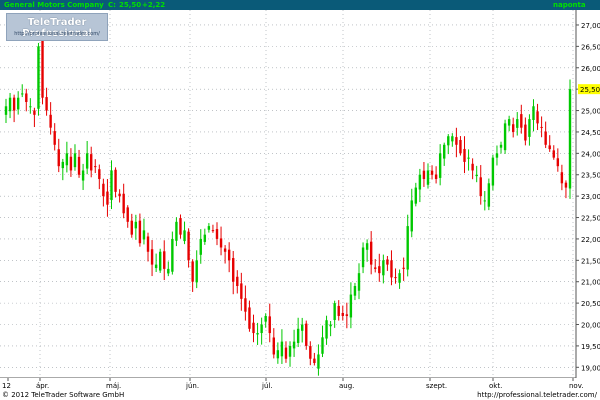 The image size is (600, 400). I want to click on y-tick-label: 26,50, so click(590, 47).